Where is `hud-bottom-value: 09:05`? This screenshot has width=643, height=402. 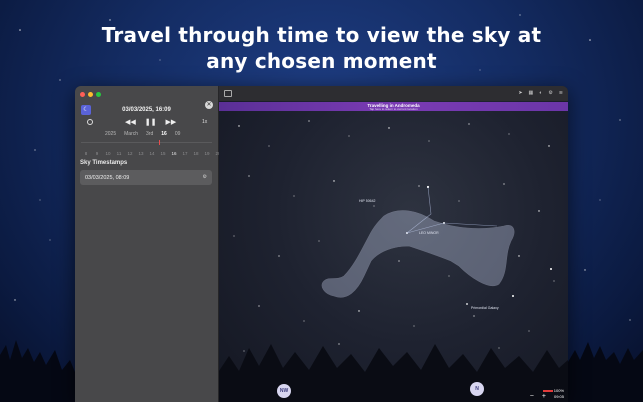 hud-bottom-value: 09:05 is located at coordinates (558, 396).